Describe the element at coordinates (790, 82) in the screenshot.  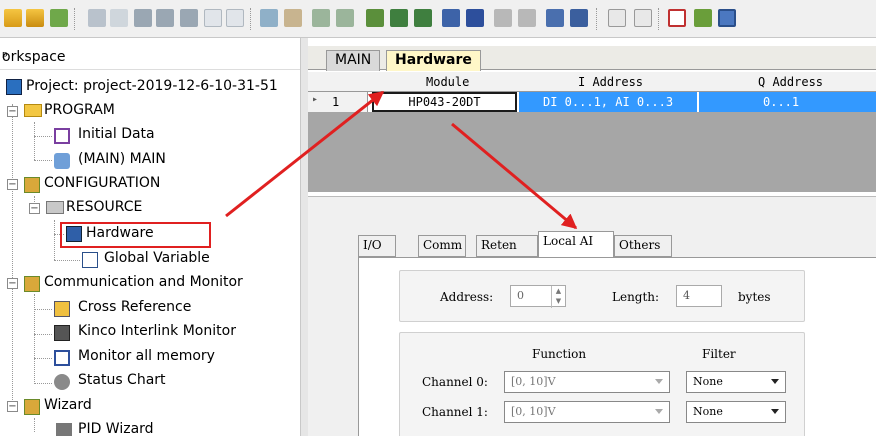
I see `column-header-q-address: Q Address` at that location.